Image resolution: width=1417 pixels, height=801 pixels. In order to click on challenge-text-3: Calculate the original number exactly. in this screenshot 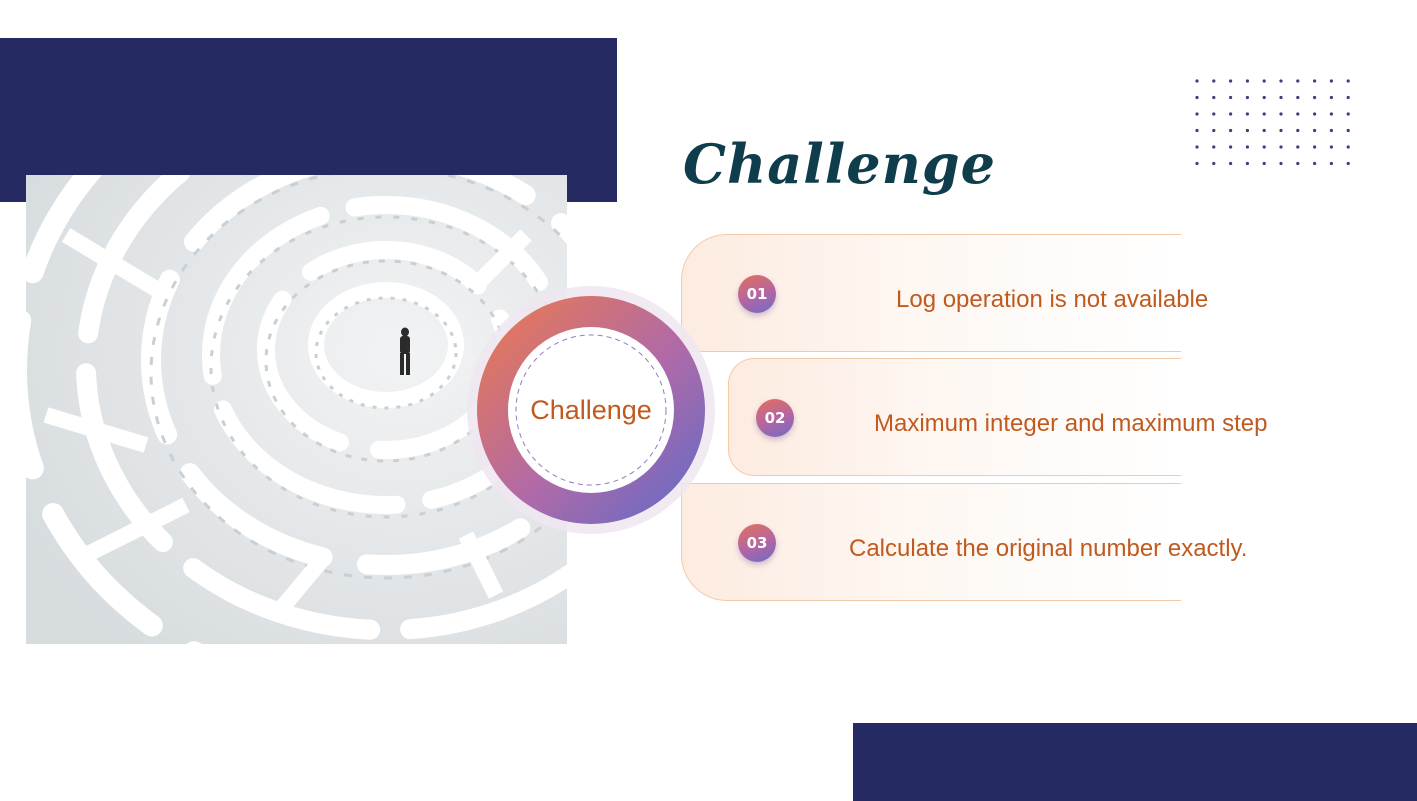, I will do `click(1048, 548)`.